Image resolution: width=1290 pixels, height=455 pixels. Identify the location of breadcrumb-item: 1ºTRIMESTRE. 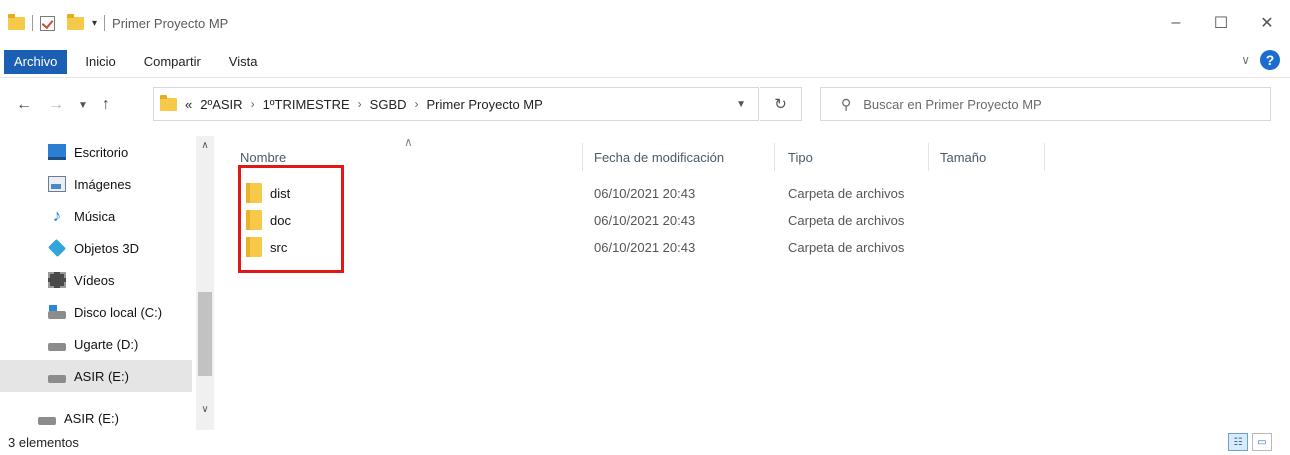
(306, 104).